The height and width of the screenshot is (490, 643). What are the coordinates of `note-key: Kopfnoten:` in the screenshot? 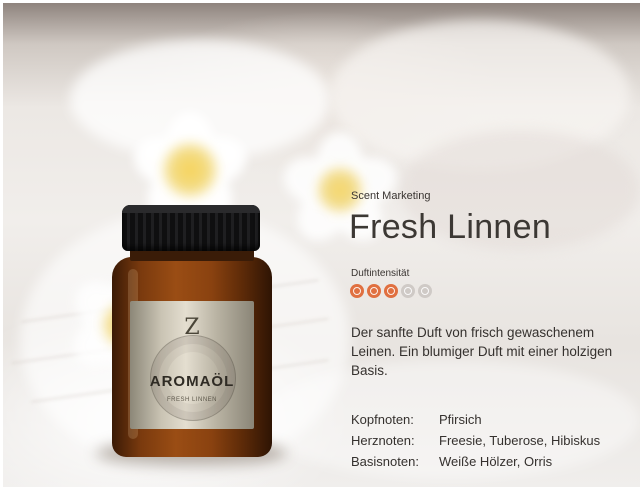 It's located at (382, 419).